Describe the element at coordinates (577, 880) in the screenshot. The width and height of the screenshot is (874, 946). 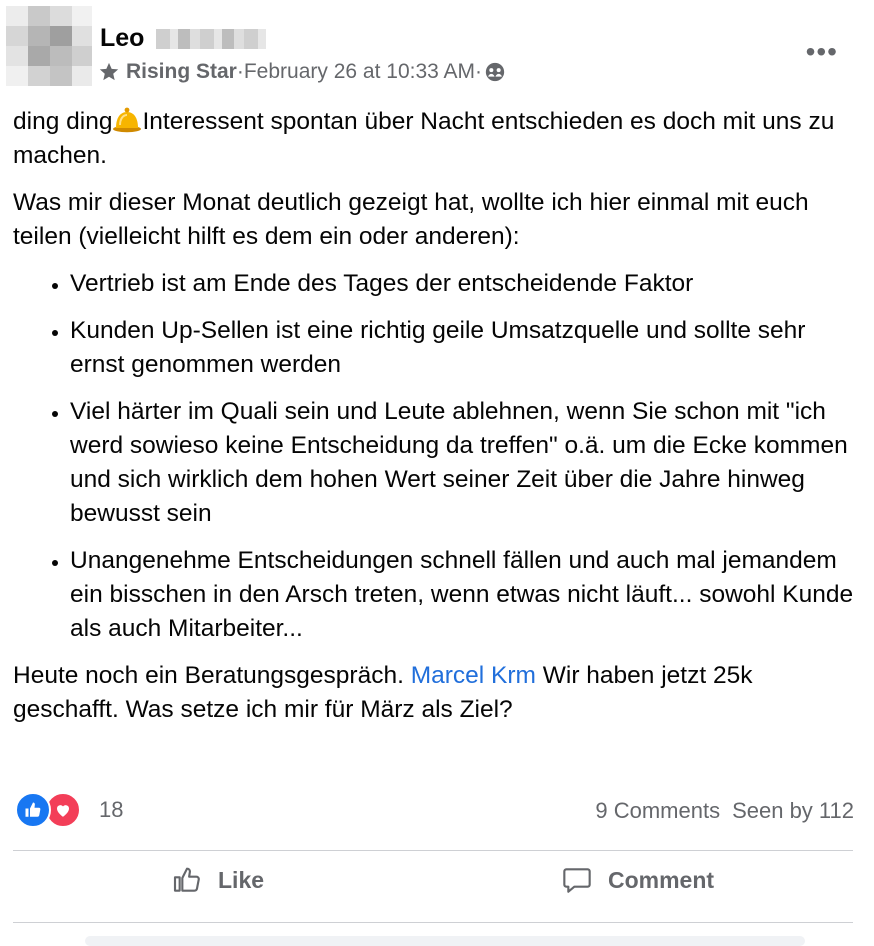
I see `speech-bubble-icon` at that location.